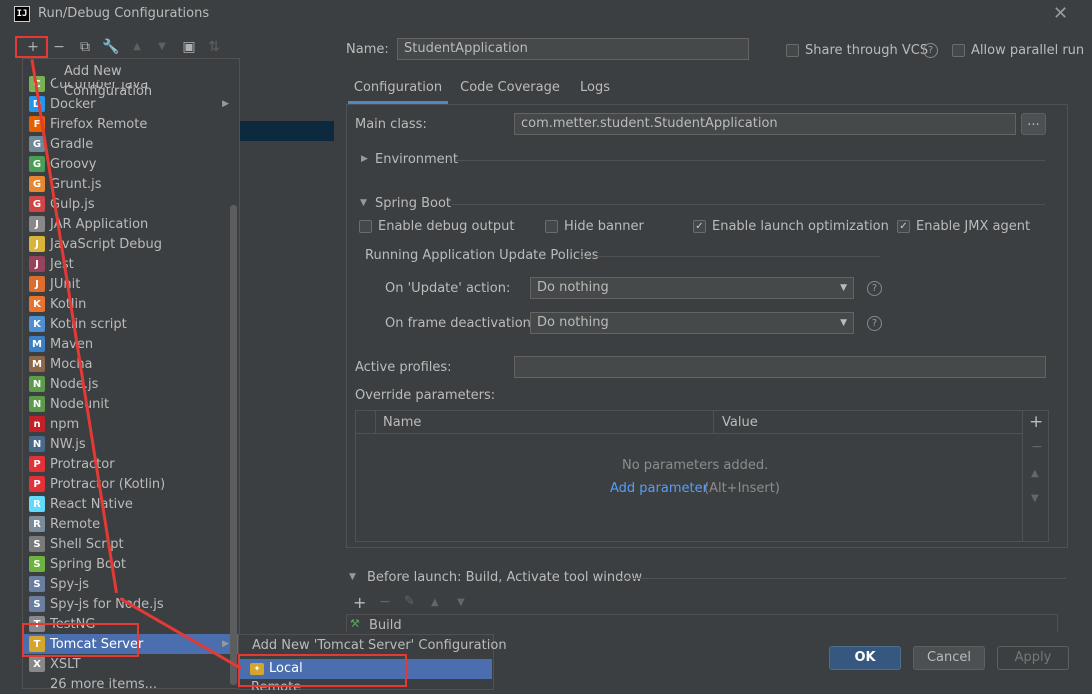  Describe the element at coordinates (73, 164) in the screenshot. I see `config-type-label: Groovy` at that location.